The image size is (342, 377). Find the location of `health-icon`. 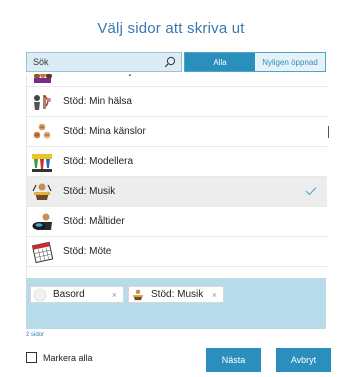

health-icon is located at coordinates (42, 102).